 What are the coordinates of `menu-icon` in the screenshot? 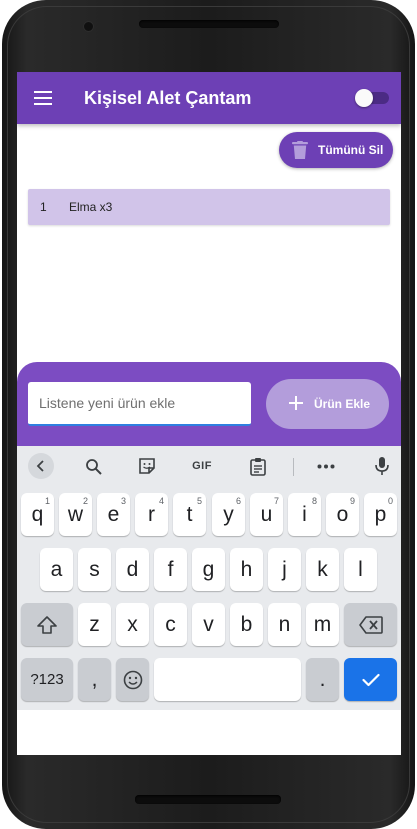 It's located at (43, 98).